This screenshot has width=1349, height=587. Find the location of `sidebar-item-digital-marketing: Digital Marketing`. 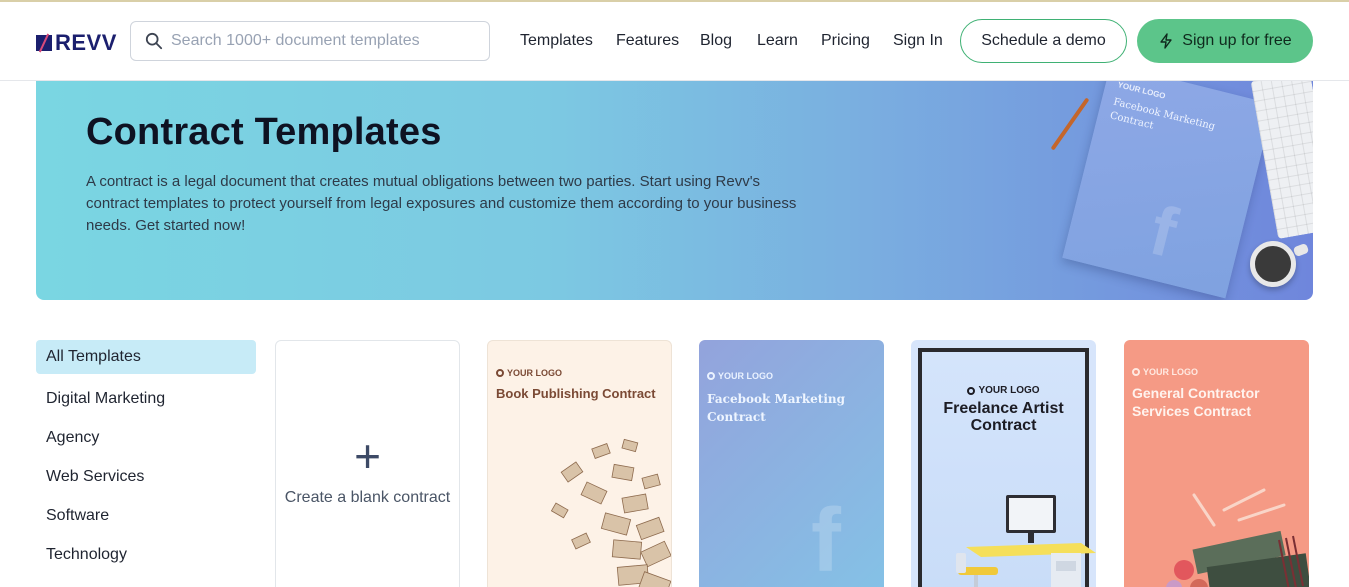

sidebar-item-digital-marketing: Digital Marketing is located at coordinates (146, 398).